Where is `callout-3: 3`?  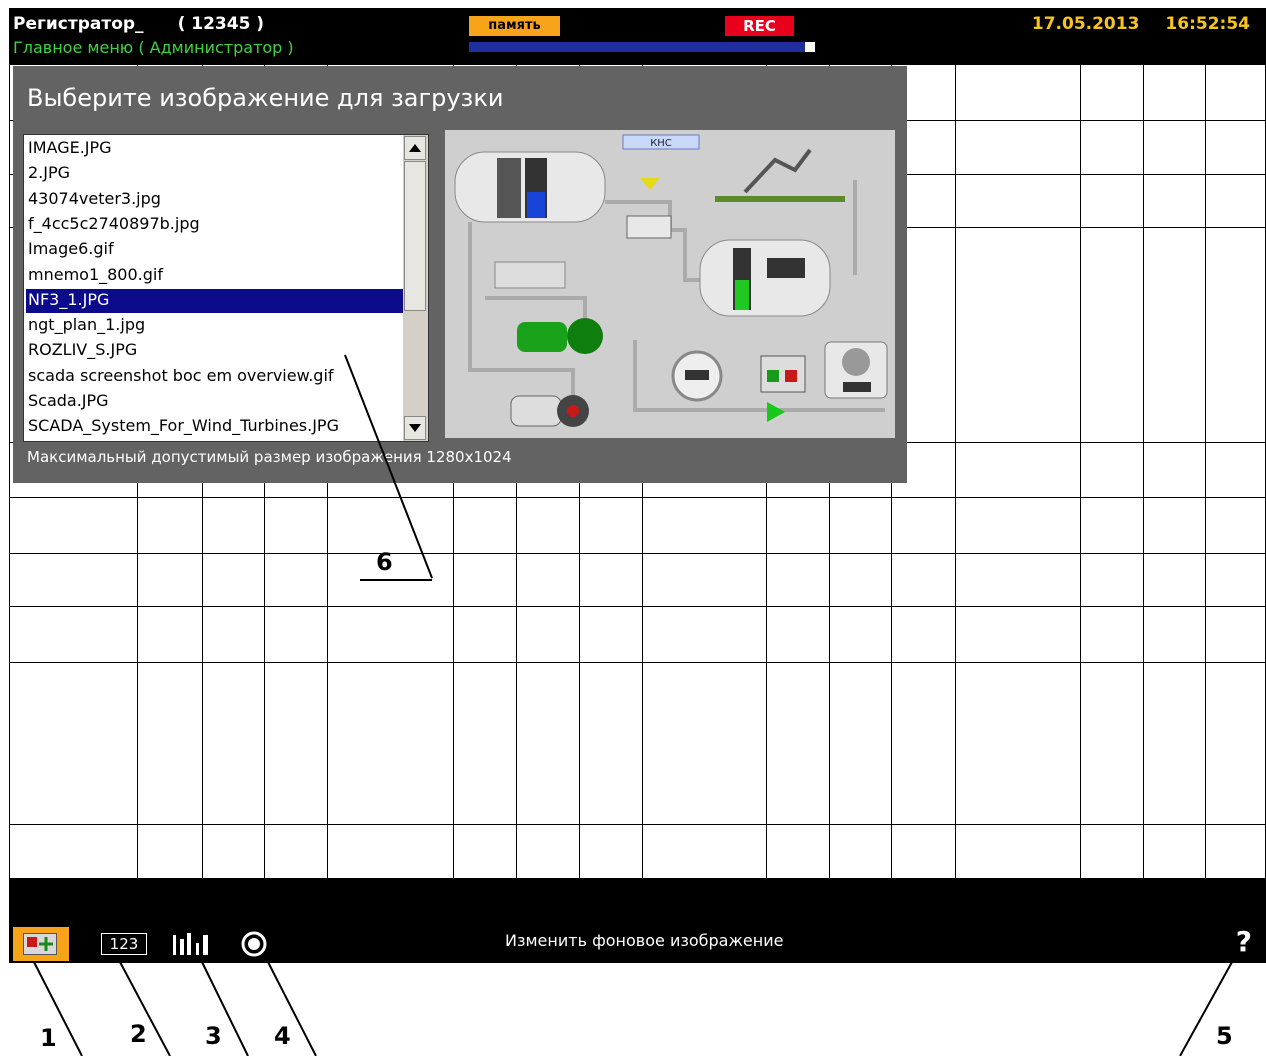 callout-3: 3 is located at coordinates (213, 1036).